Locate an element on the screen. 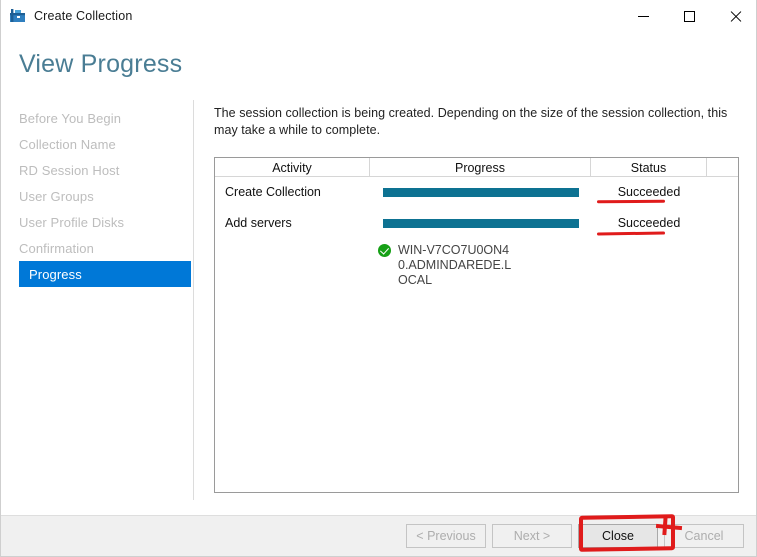 The image size is (757, 557). sidebar-item-before-you-begin: Before You Begin is located at coordinates (97, 118).